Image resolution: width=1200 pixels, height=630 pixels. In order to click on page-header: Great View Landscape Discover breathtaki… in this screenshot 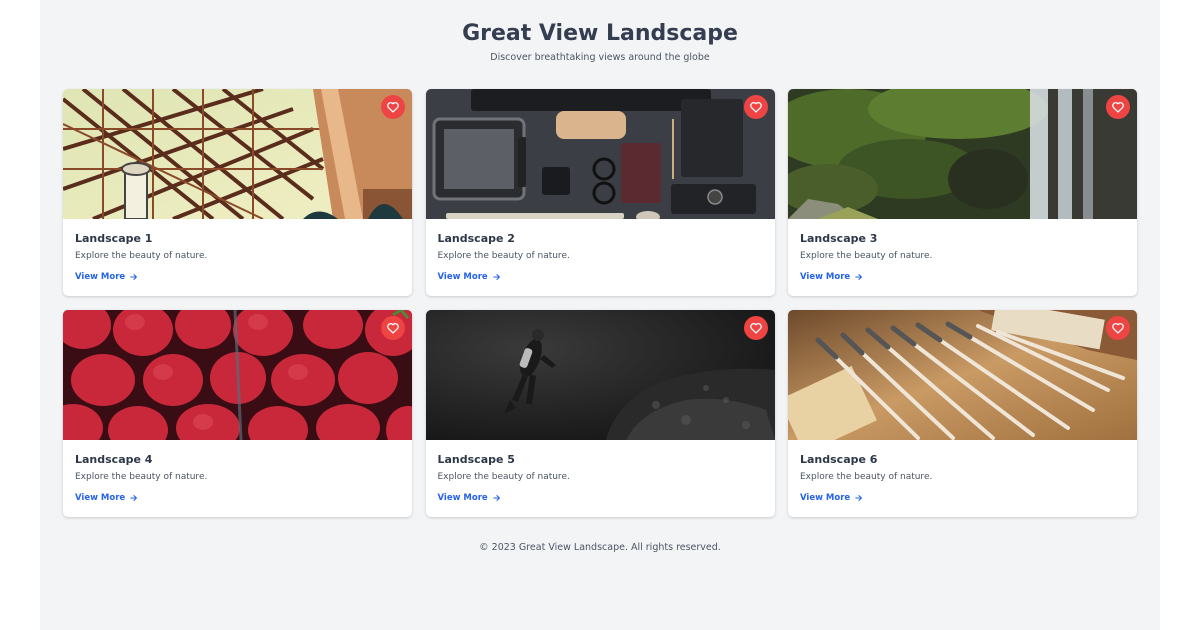, I will do `click(600, 31)`.